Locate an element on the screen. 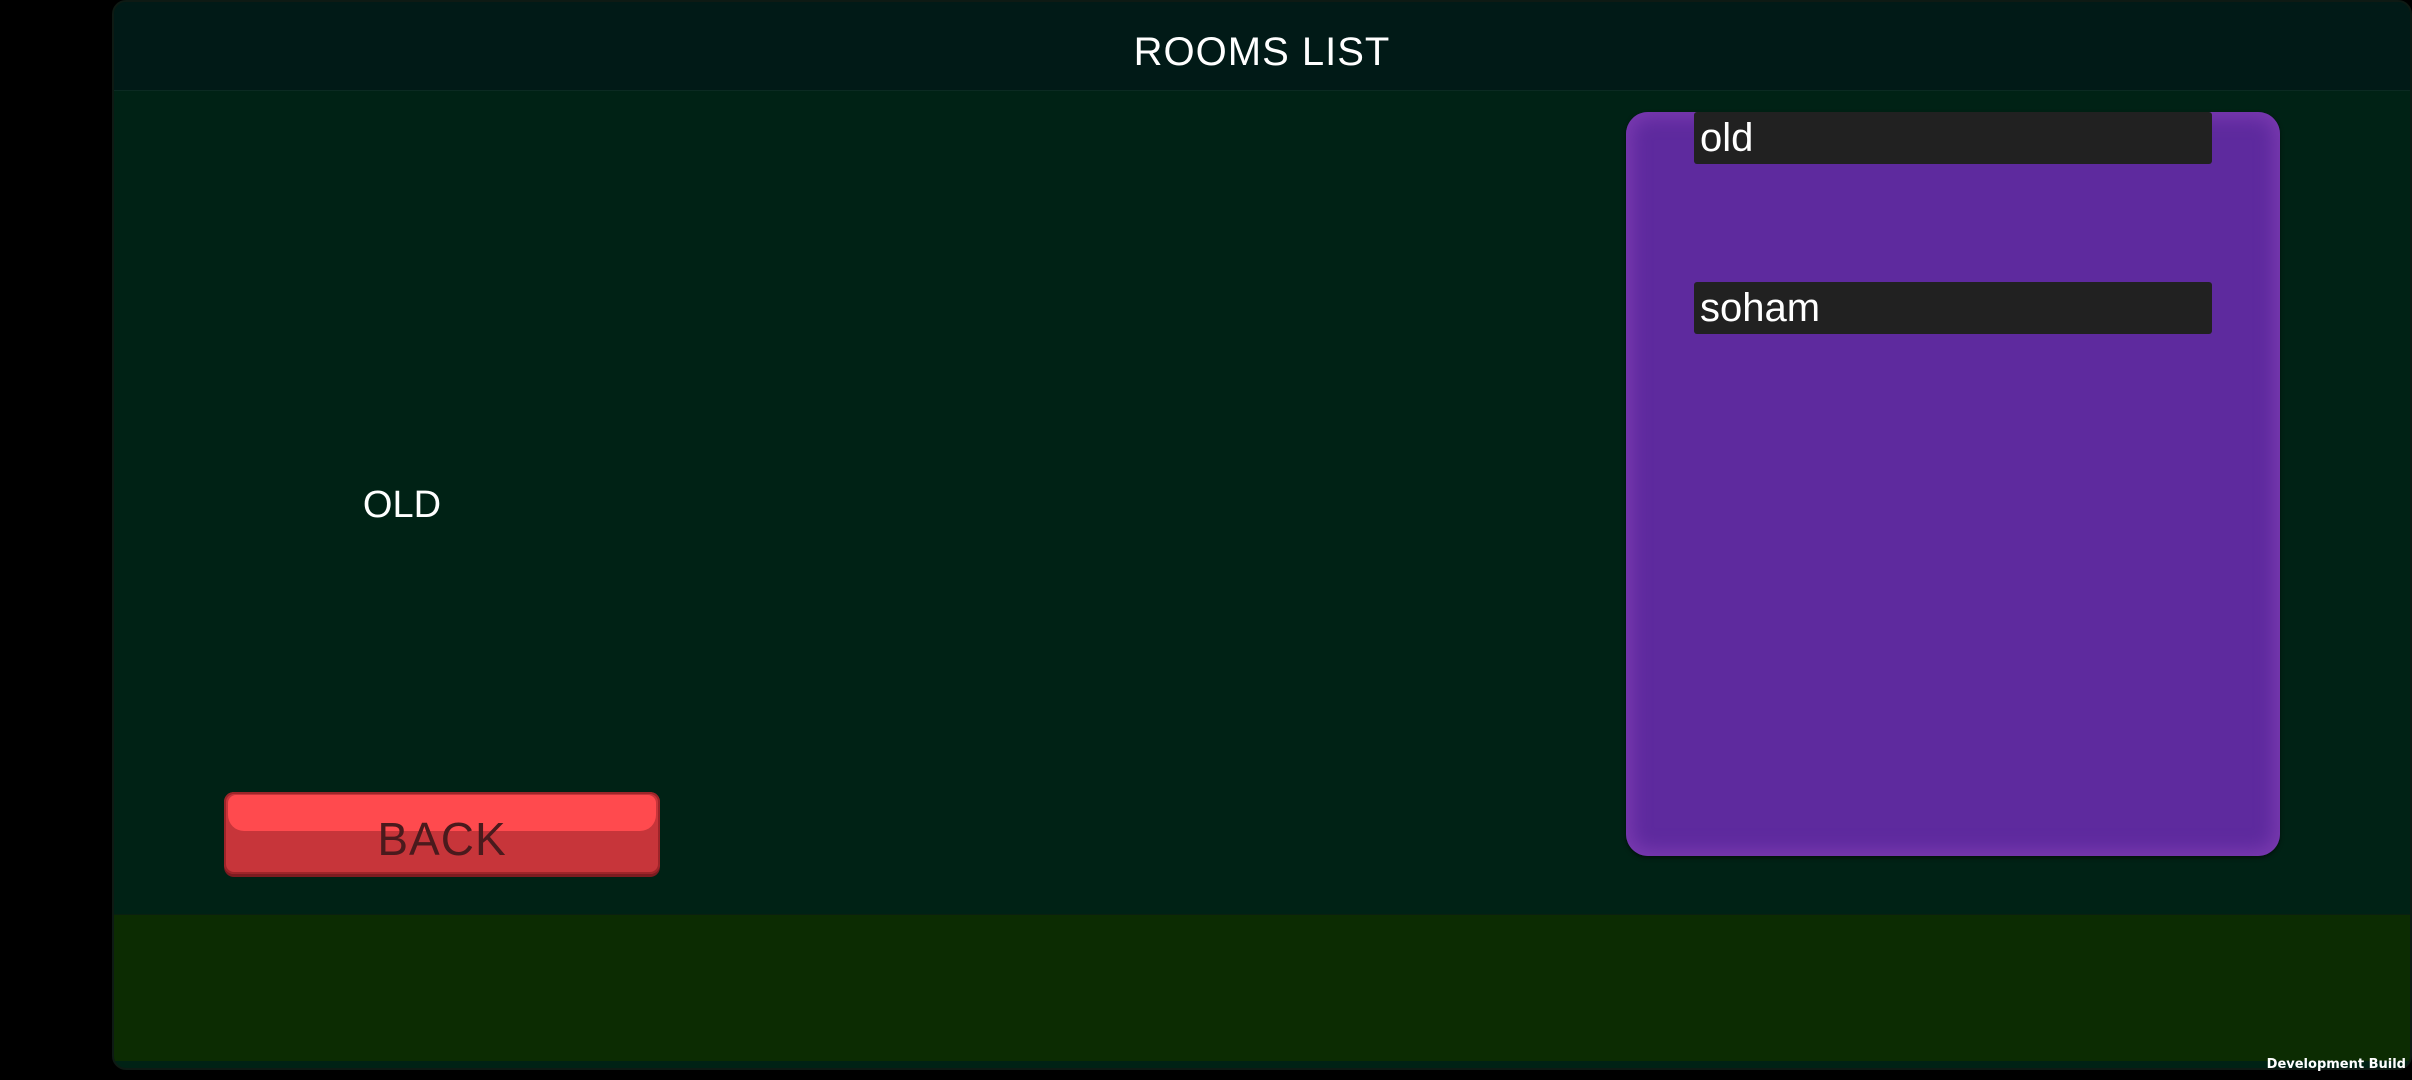 Image resolution: width=2412 pixels, height=1080 pixels. back-button-label: BACK is located at coordinates (442, 839).